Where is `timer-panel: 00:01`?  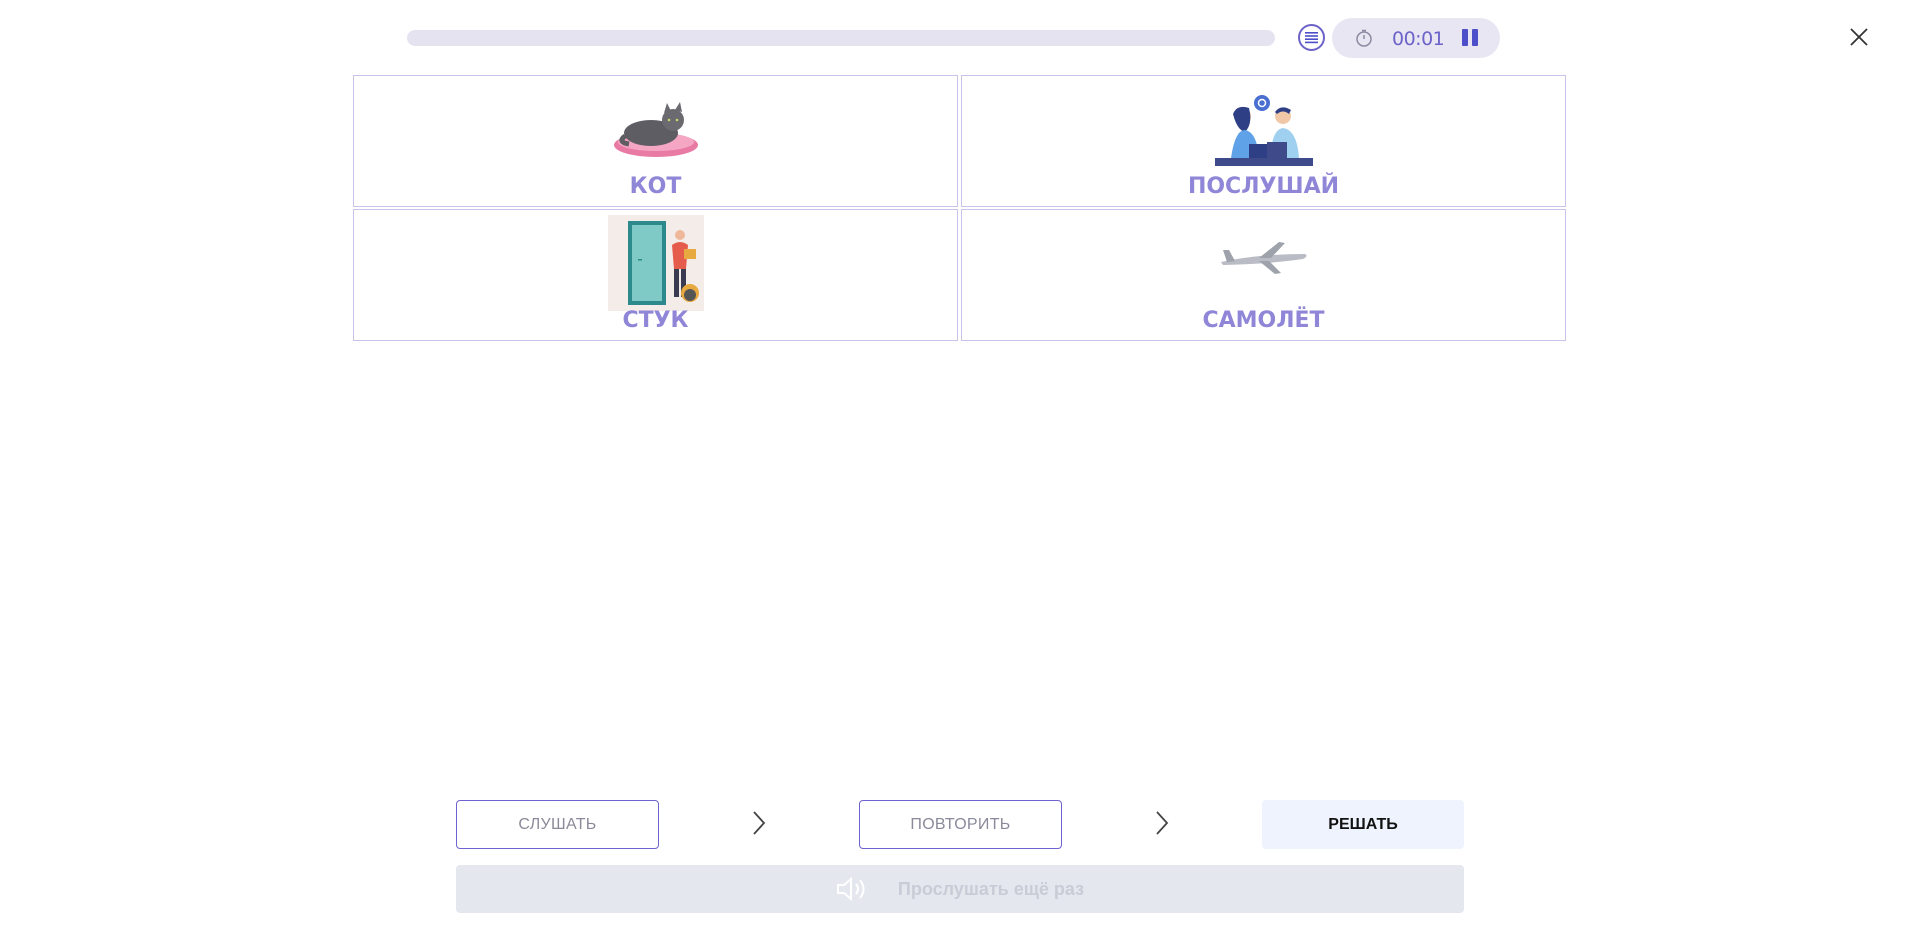
timer-panel: 00:01 is located at coordinates (1416, 38).